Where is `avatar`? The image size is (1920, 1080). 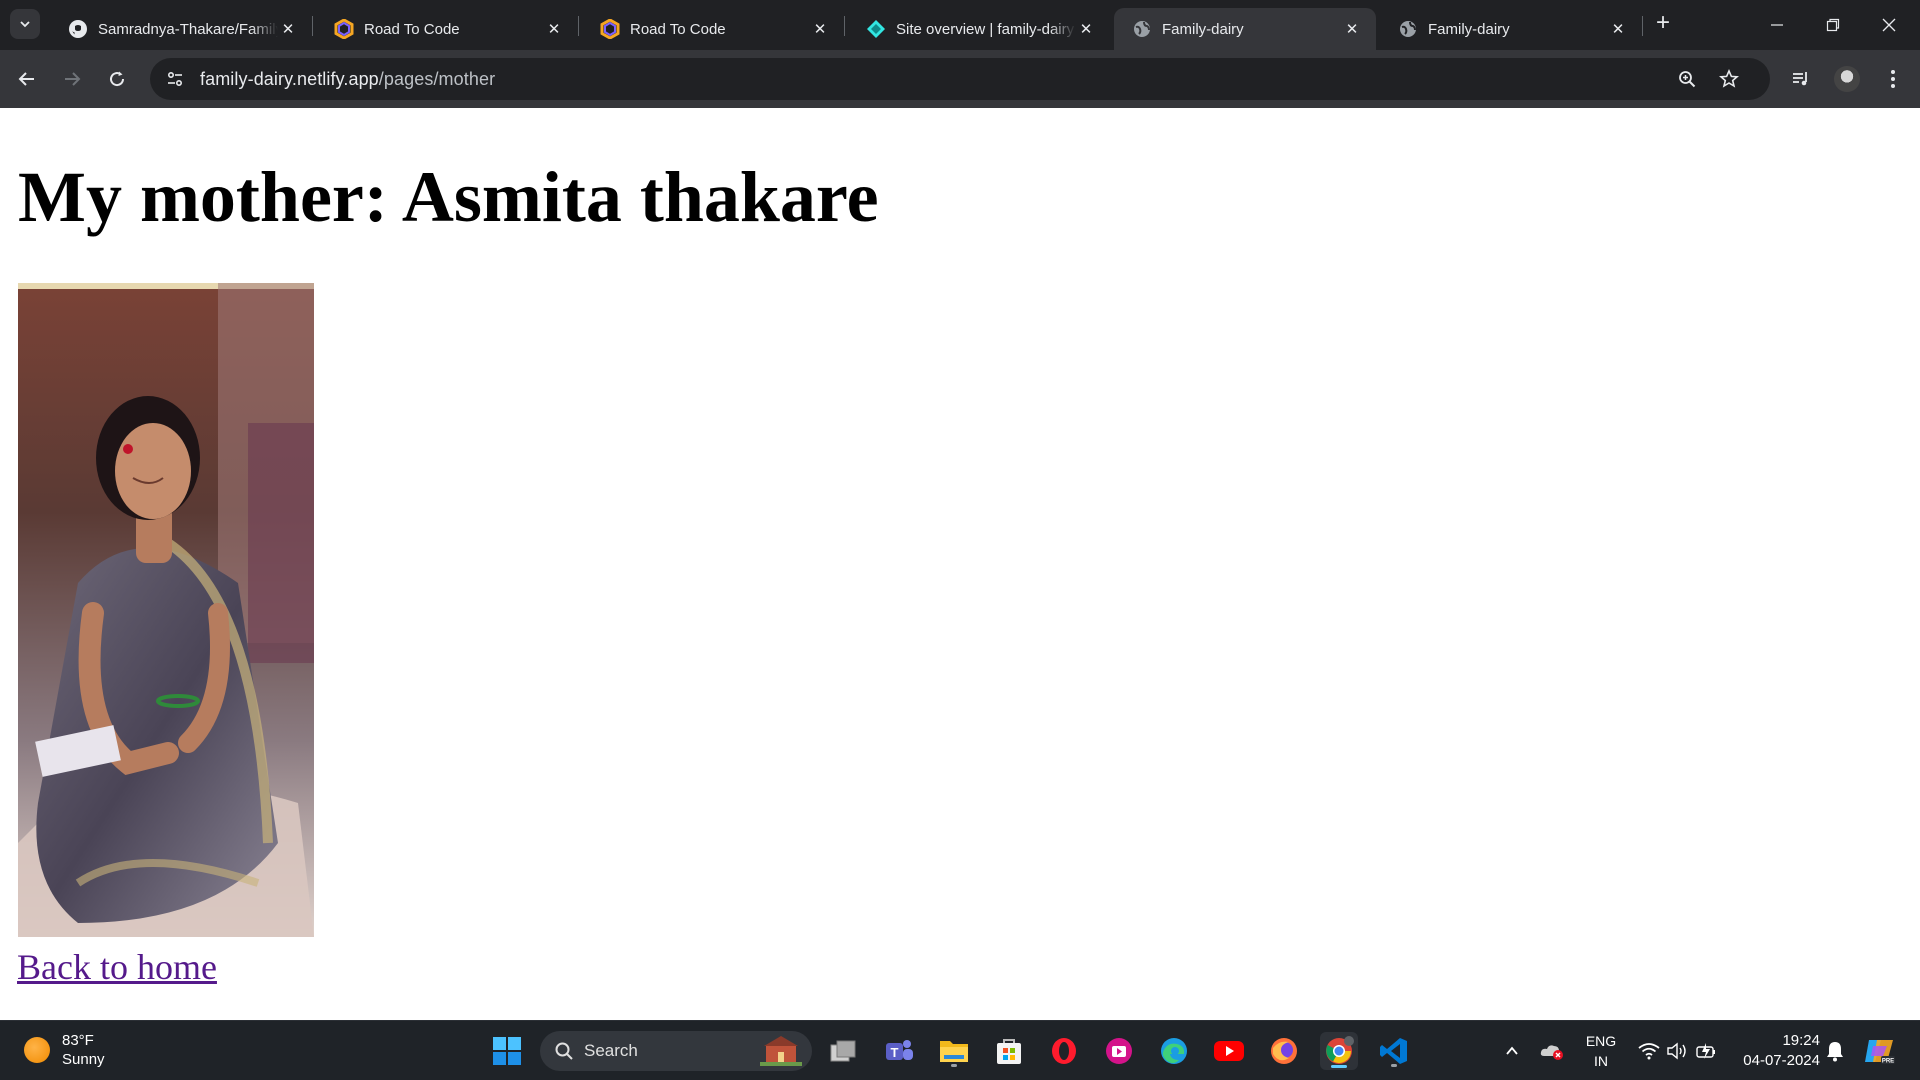 avatar is located at coordinates (1847, 79).